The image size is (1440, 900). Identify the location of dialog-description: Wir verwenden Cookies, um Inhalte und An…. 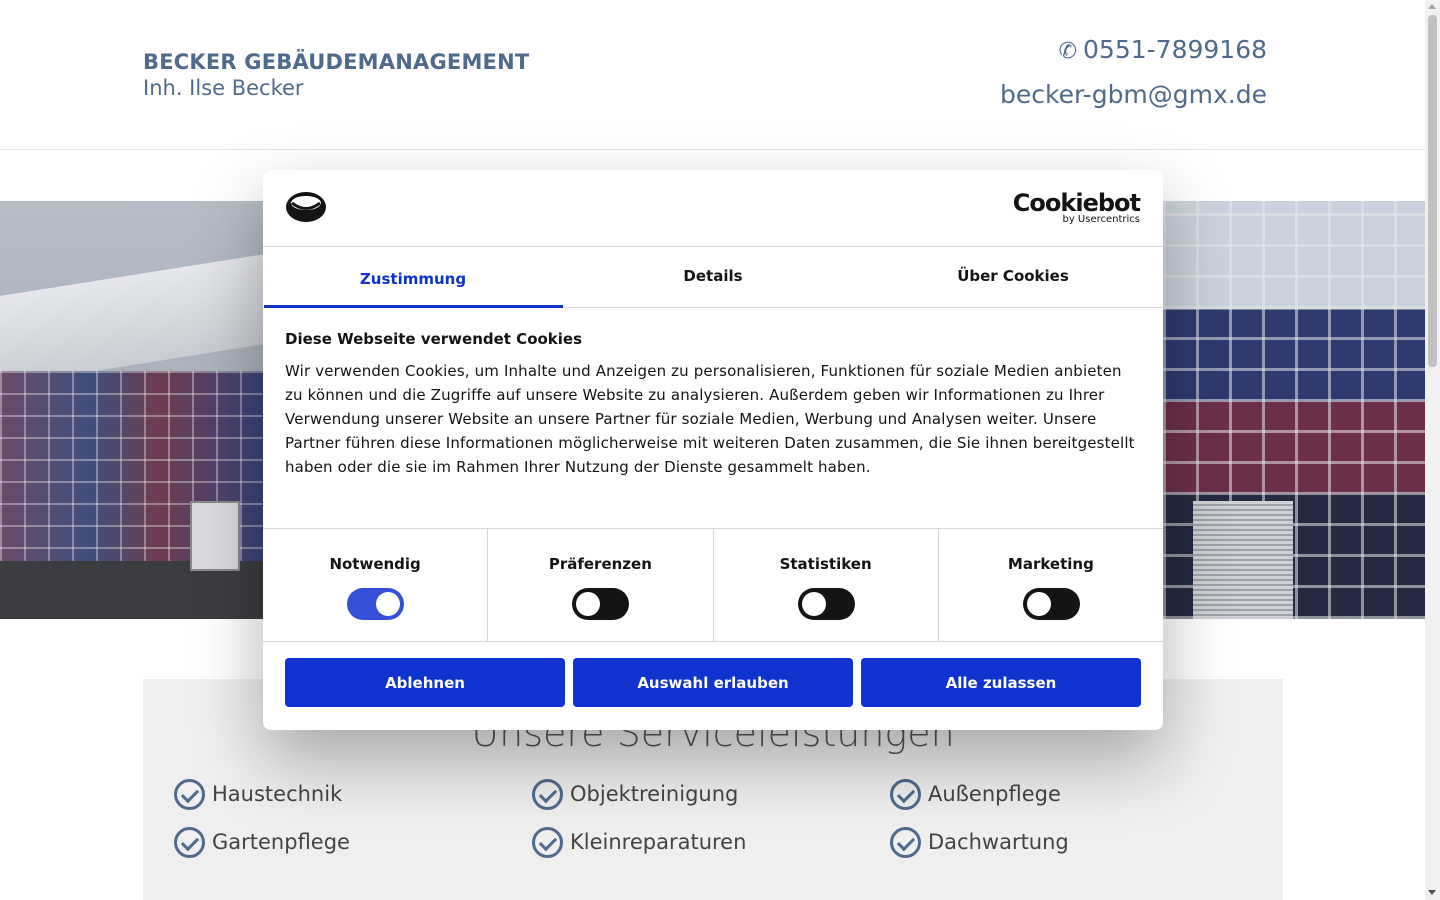
(710, 419).